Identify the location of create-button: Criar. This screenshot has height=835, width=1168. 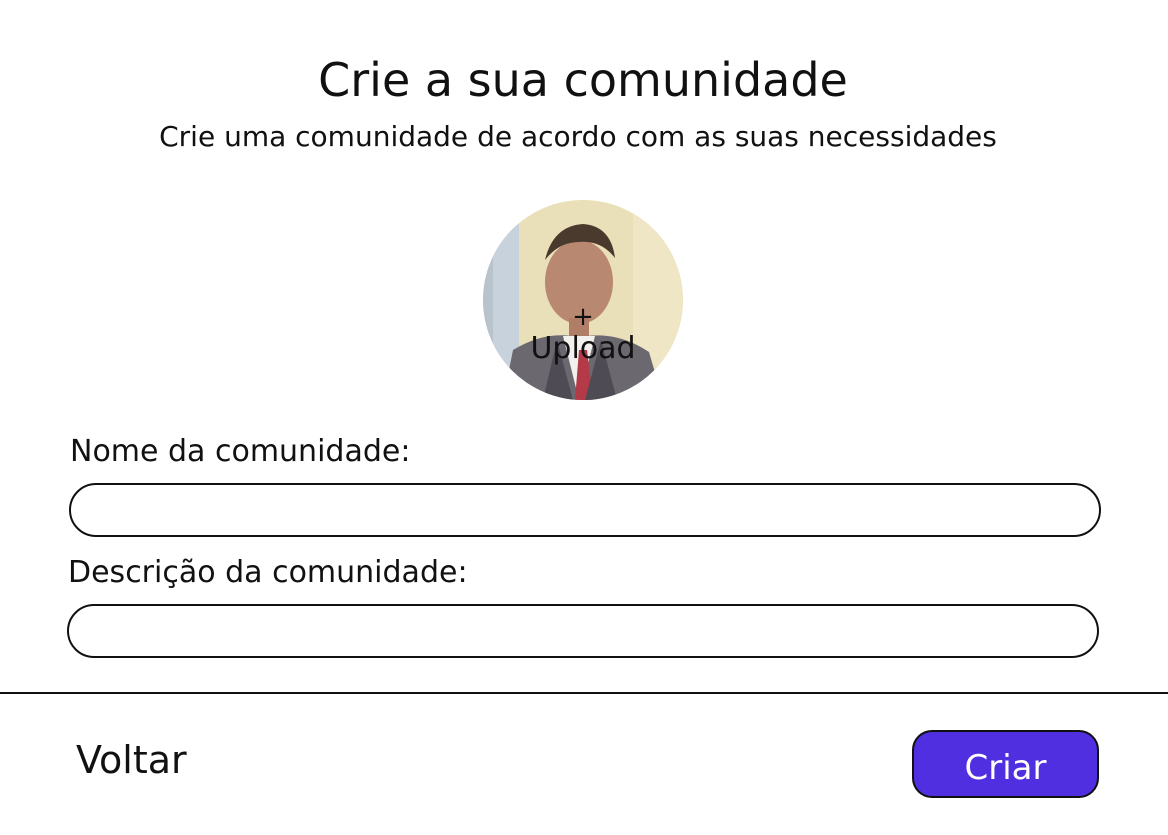
(1005, 764).